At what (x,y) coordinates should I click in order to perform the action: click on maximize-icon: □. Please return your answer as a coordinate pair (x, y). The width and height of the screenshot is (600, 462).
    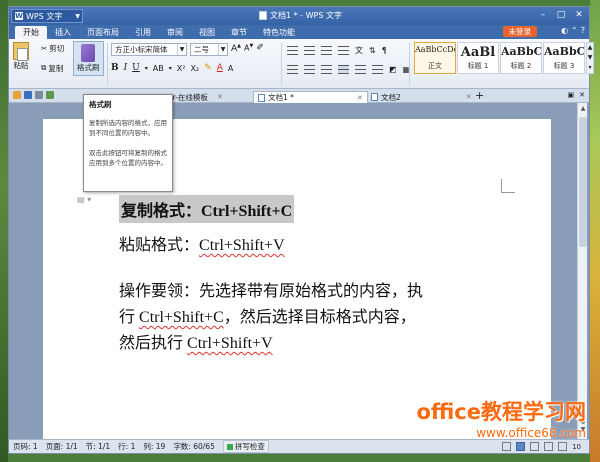
    Looking at the image, I should click on (561, 15).